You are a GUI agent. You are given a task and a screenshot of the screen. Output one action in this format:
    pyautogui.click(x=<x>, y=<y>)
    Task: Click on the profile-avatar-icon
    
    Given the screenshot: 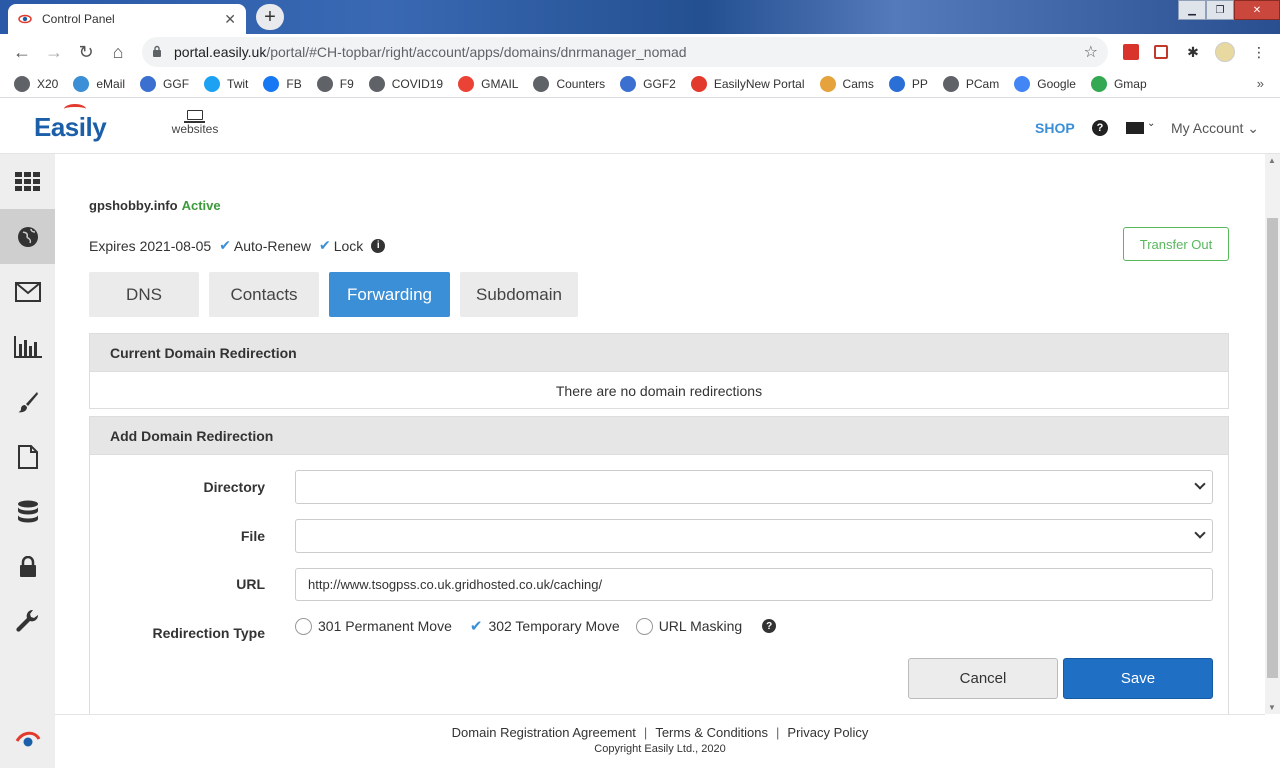 What is the action you would take?
    pyautogui.click(x=1225, y=52)
    